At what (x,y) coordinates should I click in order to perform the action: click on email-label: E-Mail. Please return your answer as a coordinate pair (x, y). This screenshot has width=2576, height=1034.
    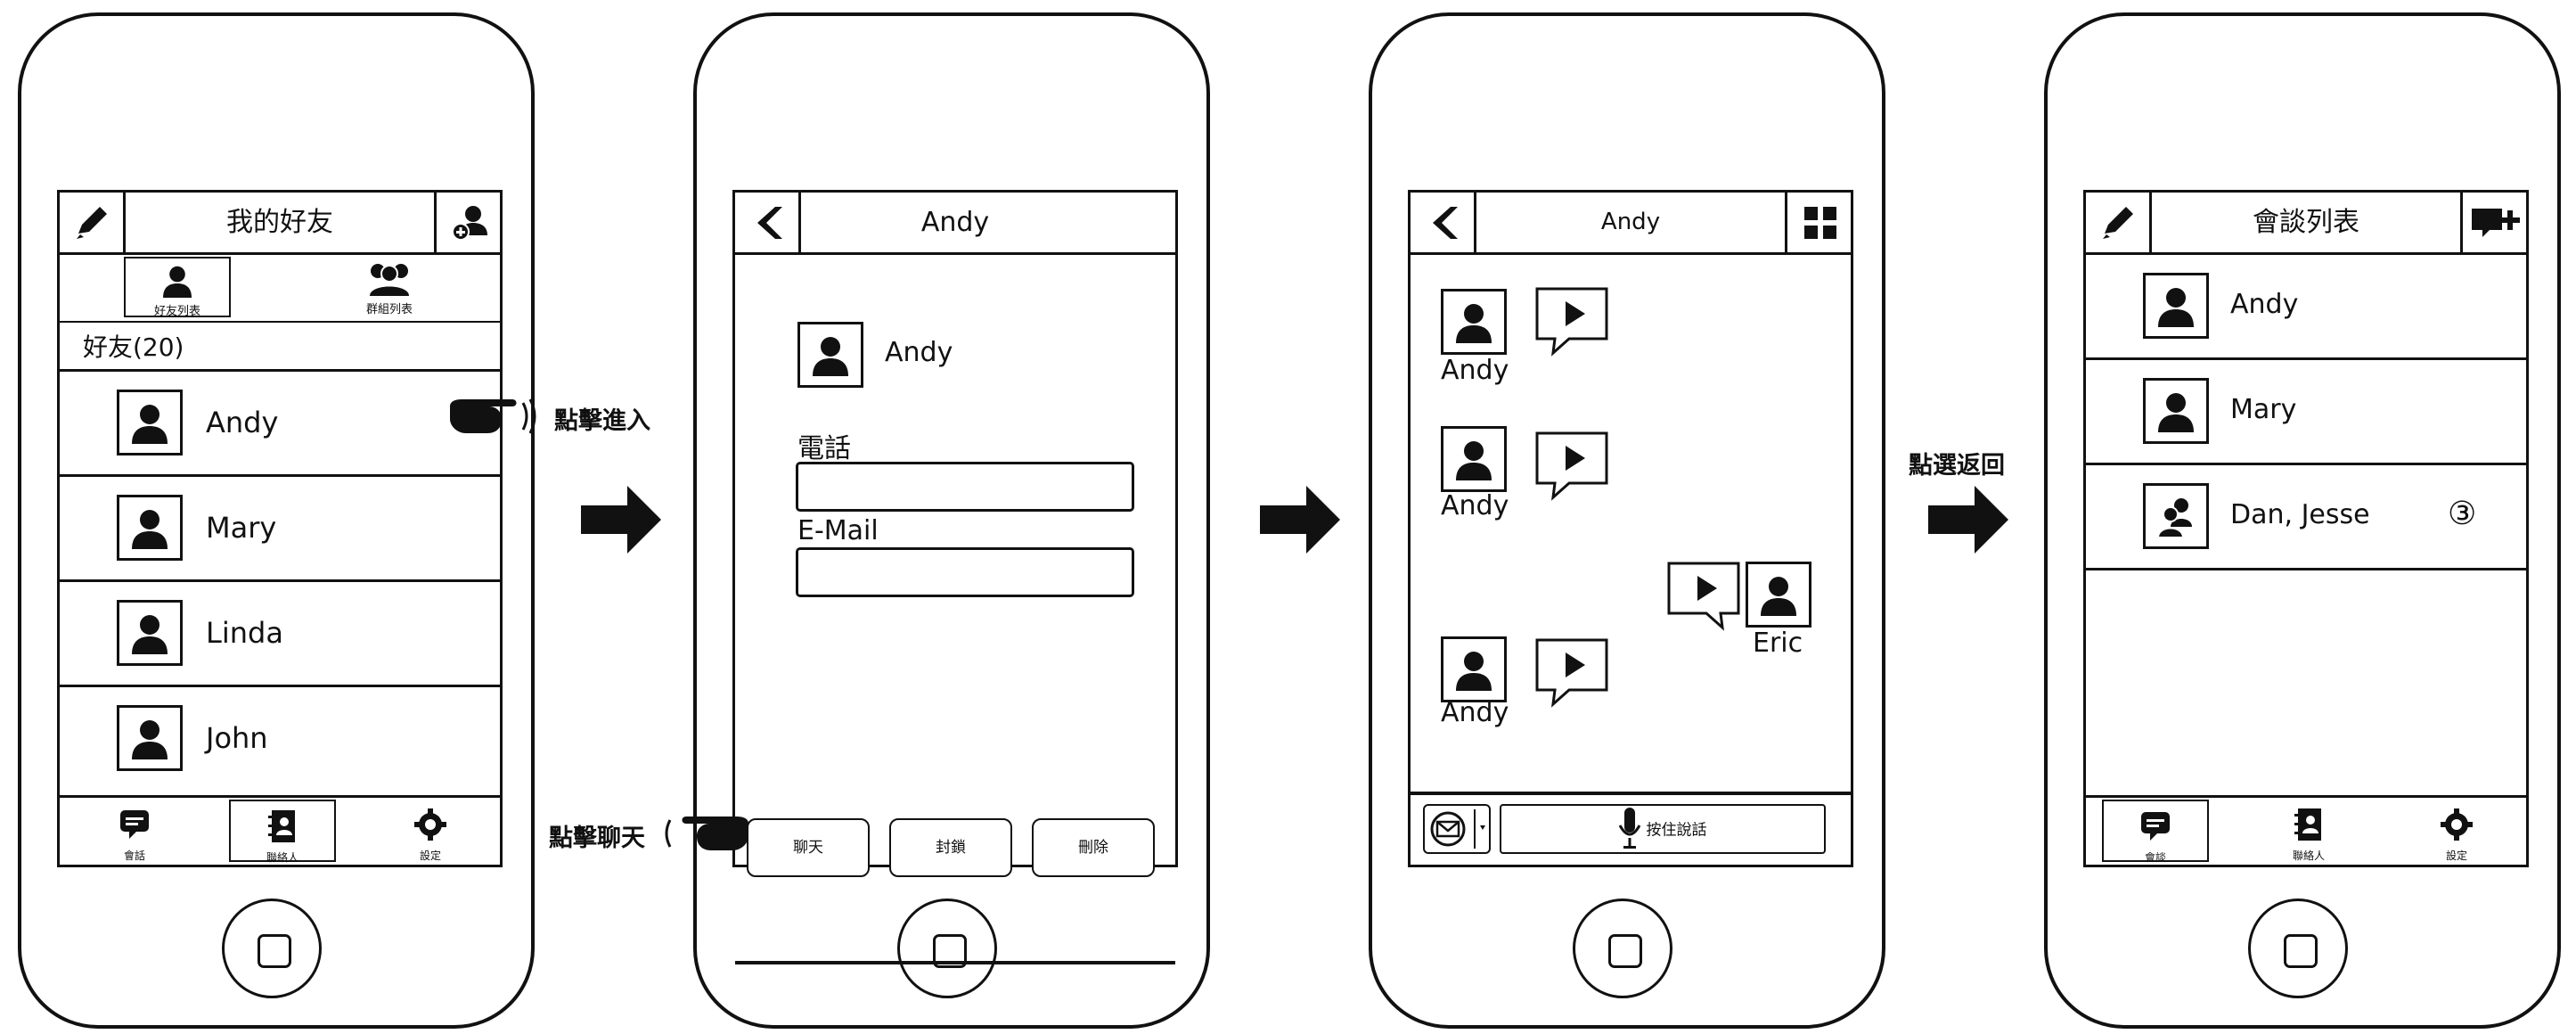
    Looking at the image, I should click on (838, 530).